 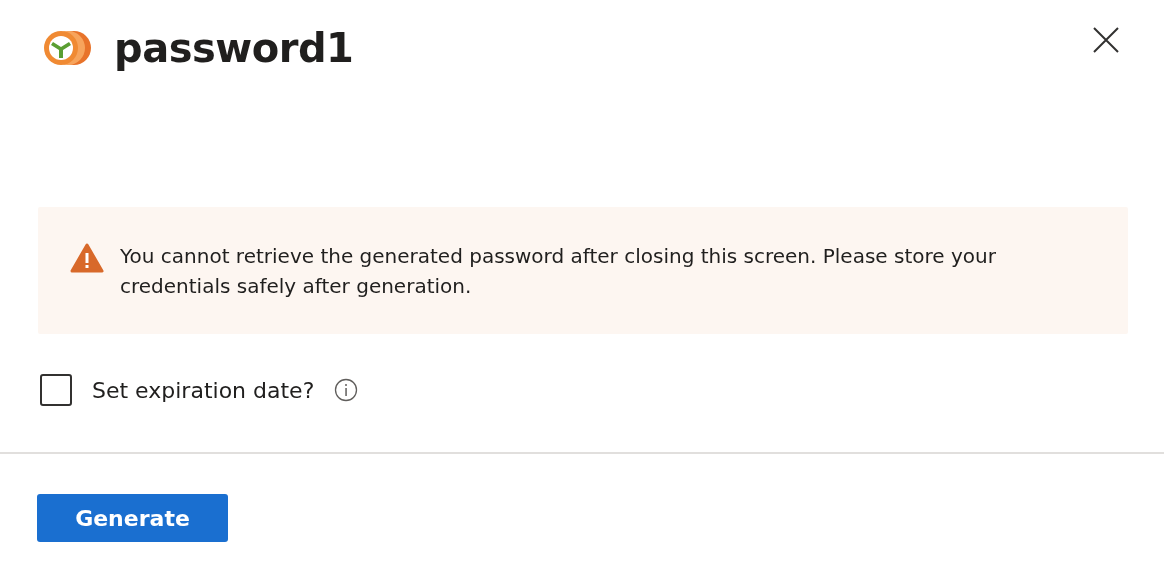 I want to click on info-icon, so click(x=346, y=390).